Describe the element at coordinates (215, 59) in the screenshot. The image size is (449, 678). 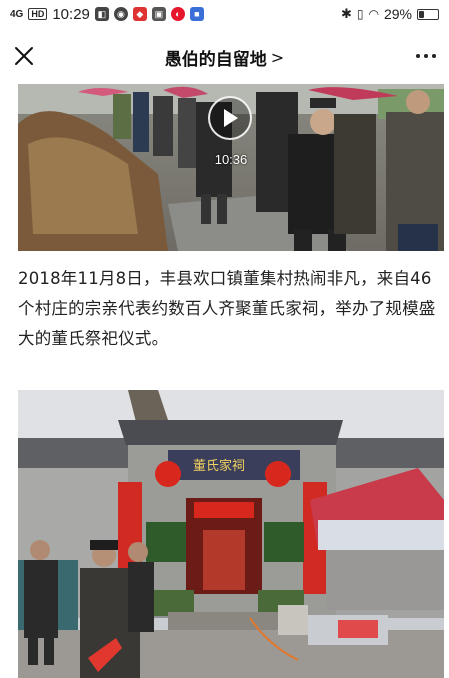
I see `account-title: 愚伯的自留地` at that location.